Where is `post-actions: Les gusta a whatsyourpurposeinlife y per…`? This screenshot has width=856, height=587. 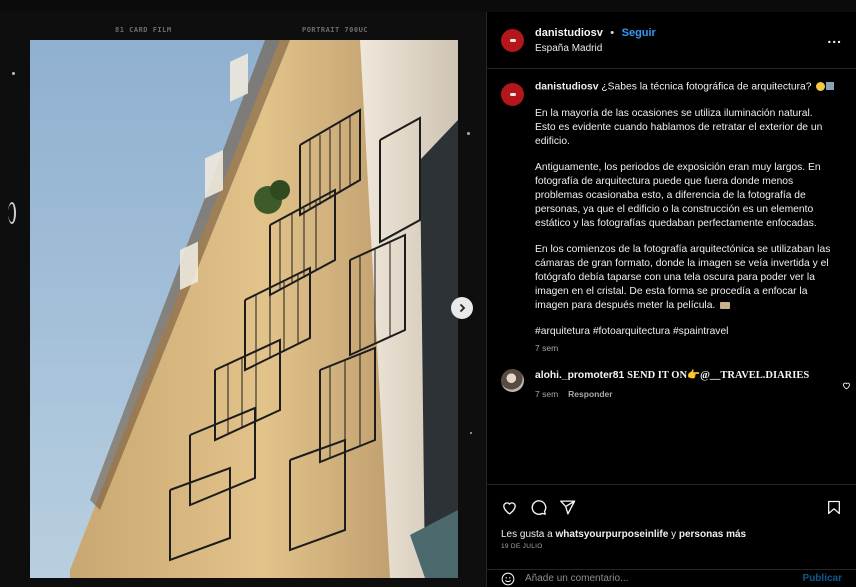
post-actions: Les gusta a whatsyourpurposeinlife y per… is located at coordinates (671, 517).